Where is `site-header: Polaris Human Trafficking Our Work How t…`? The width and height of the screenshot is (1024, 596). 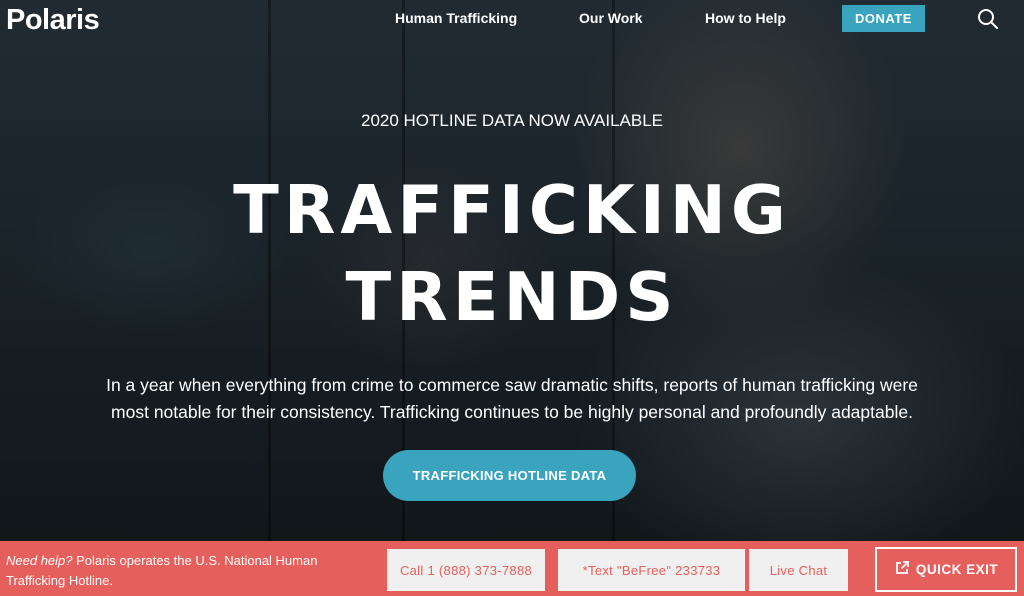
site-header: Polaris Human Trafficking Our Work How t… is located at coordinates (512, 20).